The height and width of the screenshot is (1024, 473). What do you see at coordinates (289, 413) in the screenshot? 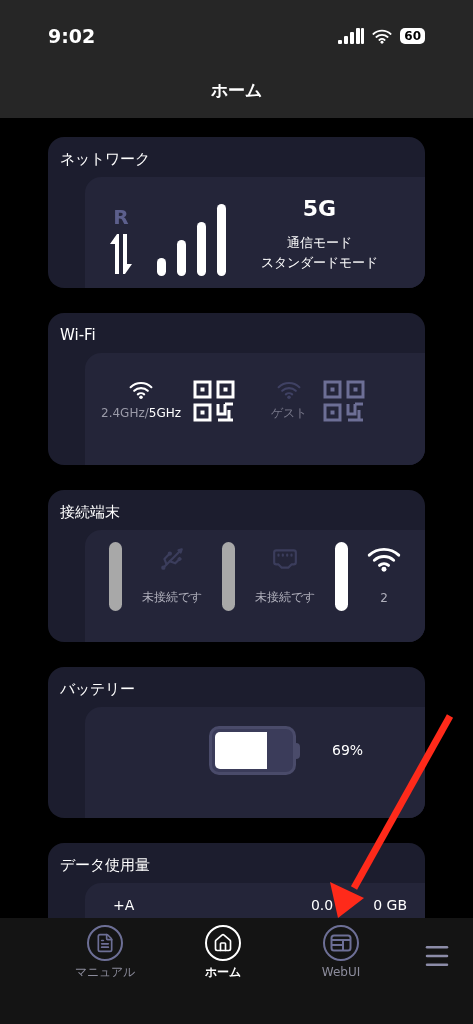
I see `wifi-band-label: ゲスト` at bounding box center [289, 413].